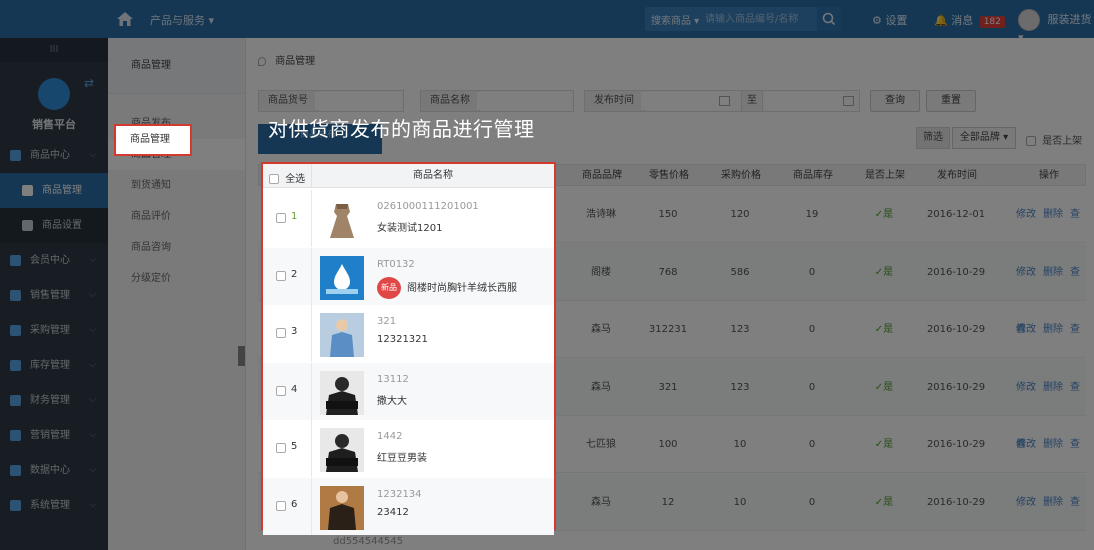 This screenshot has height=550, width=1094. I want to click on row-index: 3, so click(294, 331).